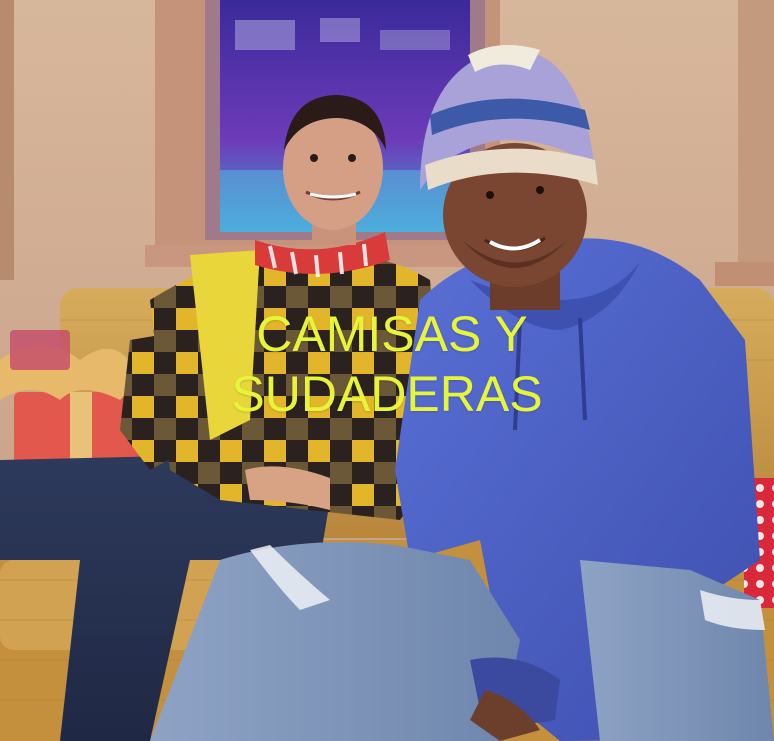 The width and height of the screenshot is (774, 741). What do you see at coordinates (387, 394) in the screenshot?
I see `headline-line-2: SUDADERAS` at bounding box center [387, 394].